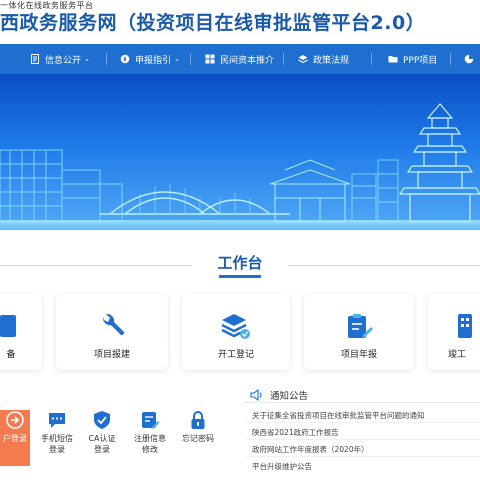 The width and height of the screenshot is (480, 480). Describe the element at coordinates (365, 449) in the screenshot. I see `notice-item: 政府网站工作年度报表（2020年）` at that location.